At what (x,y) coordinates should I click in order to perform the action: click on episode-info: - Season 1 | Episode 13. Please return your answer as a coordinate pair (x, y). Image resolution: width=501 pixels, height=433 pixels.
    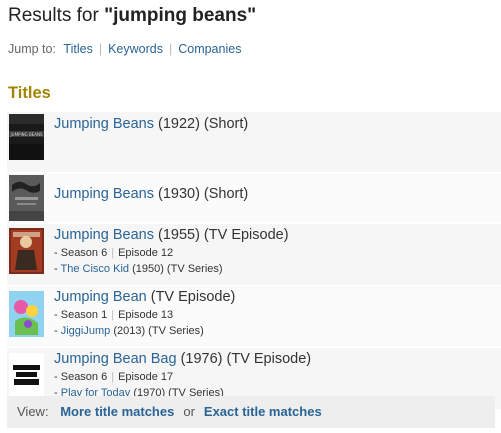
    Looking at the image, I should click on (114, 315).